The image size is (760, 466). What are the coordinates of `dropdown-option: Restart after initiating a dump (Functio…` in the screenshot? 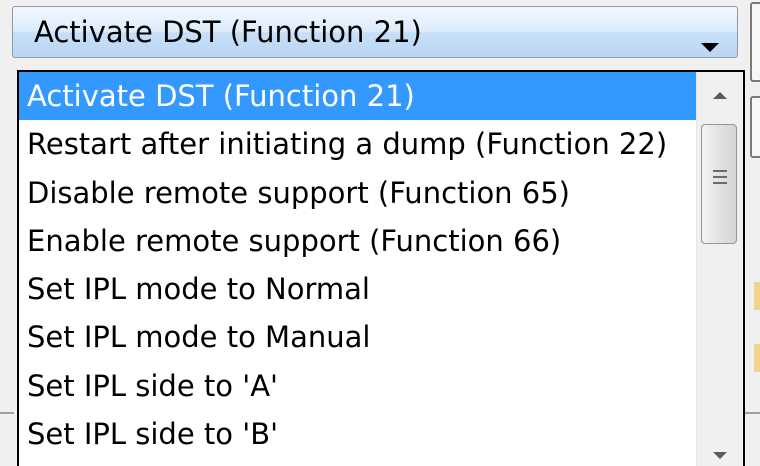 It's located at (358, 144).